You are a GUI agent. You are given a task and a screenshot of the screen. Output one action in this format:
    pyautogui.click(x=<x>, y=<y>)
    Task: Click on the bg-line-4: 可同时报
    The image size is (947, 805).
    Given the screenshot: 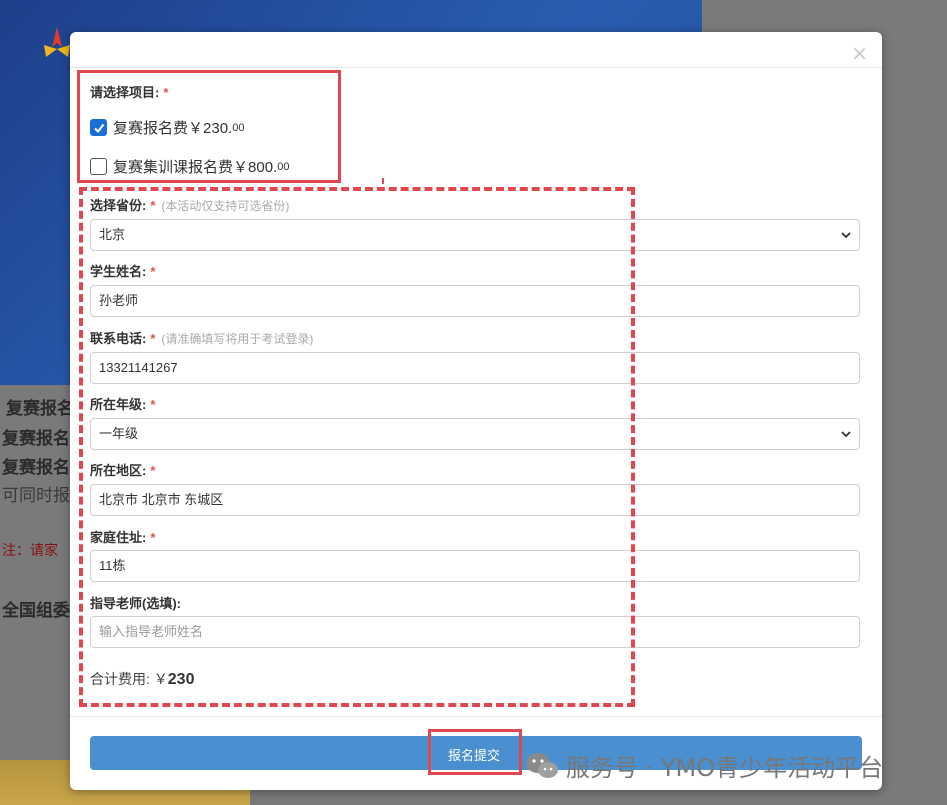 What is the action you would take?
    pyautogui.click(x=36, y=495)
    